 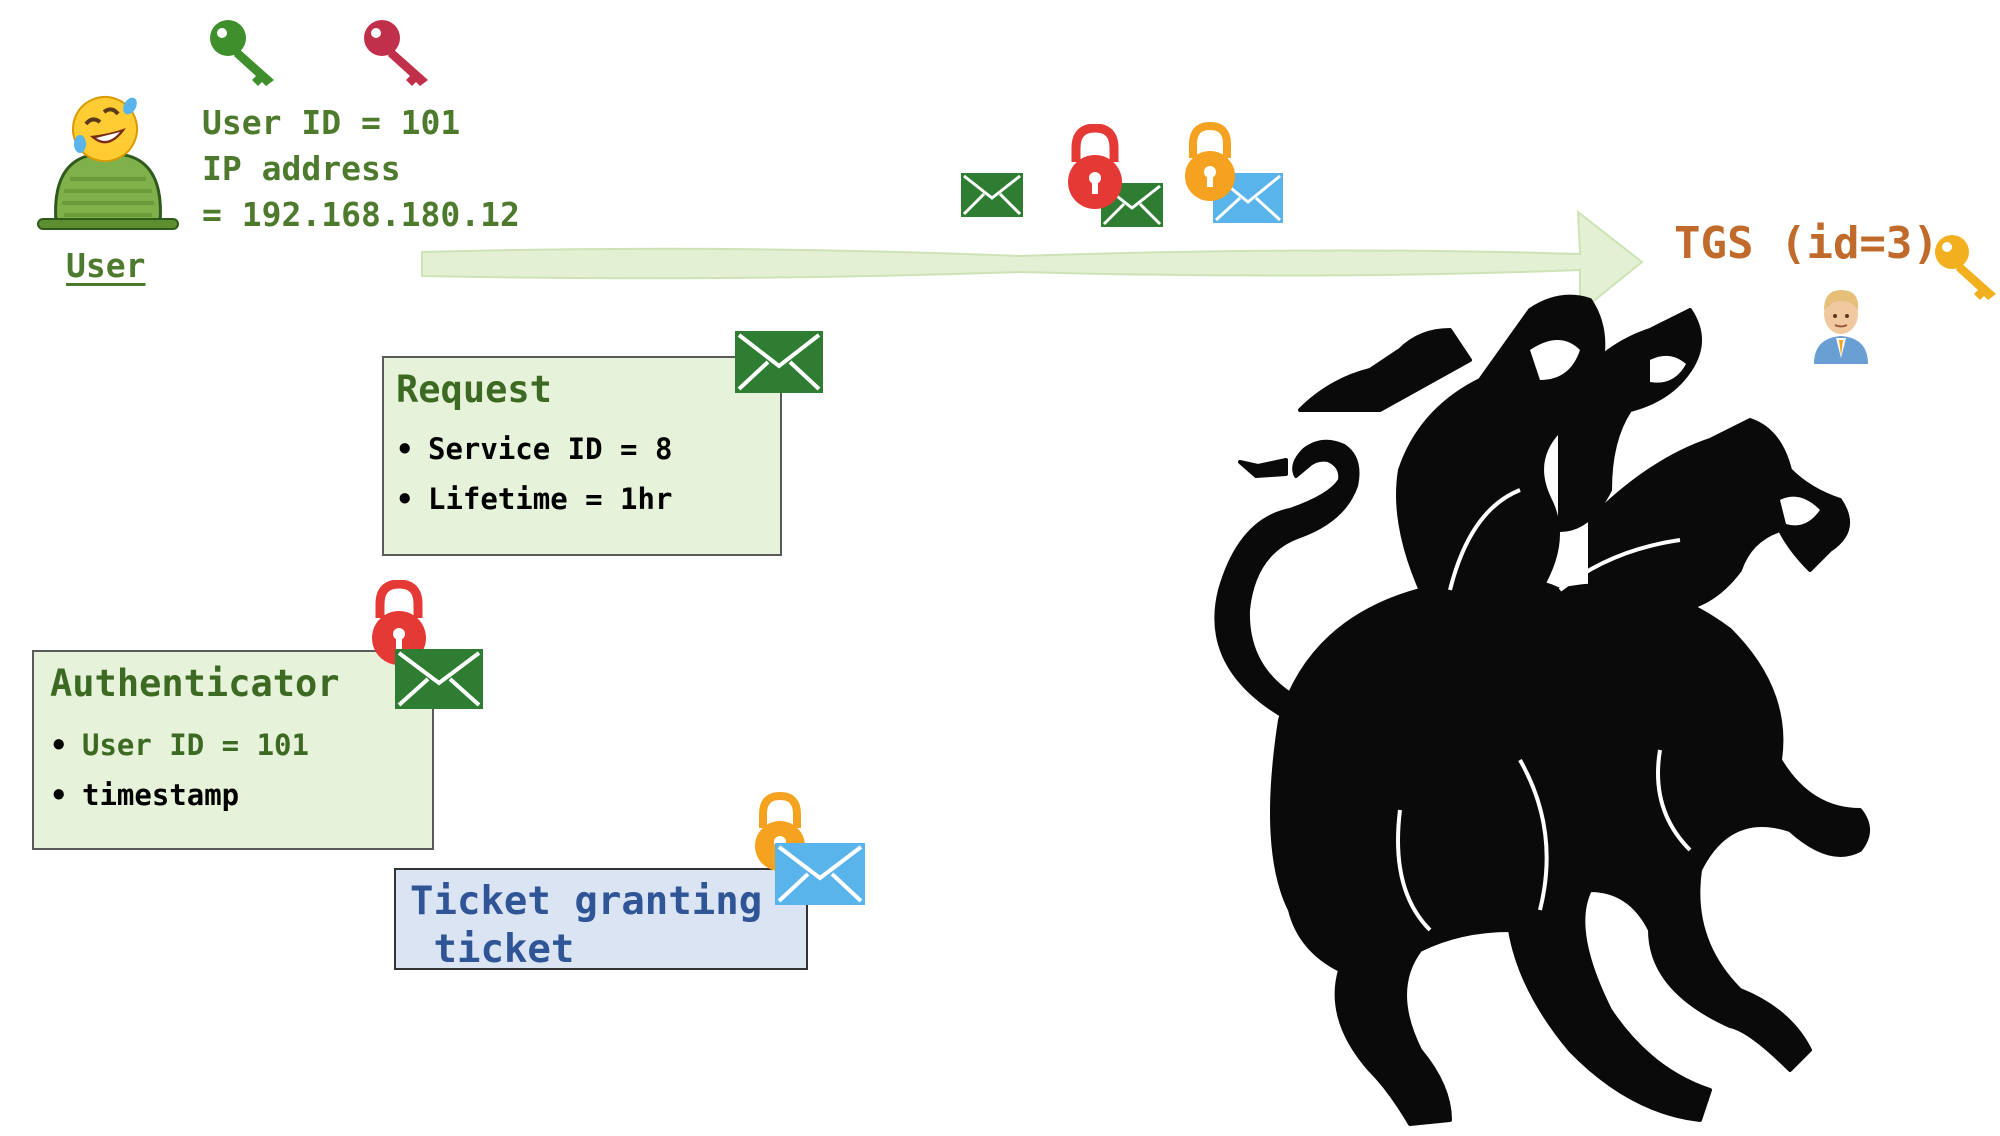 I want to click on orange-padlock-icon, so click(x=1210, y=161).